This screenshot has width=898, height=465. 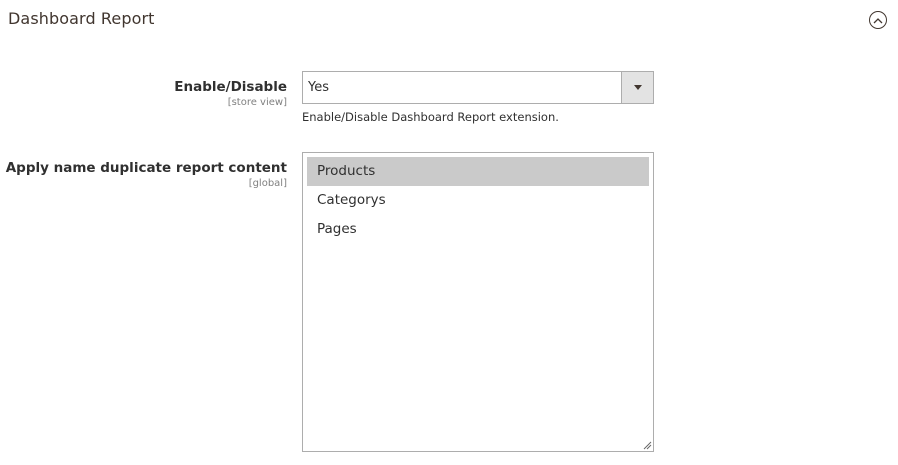 I want to click on caret-down-icon, so click(x=637, y=87).